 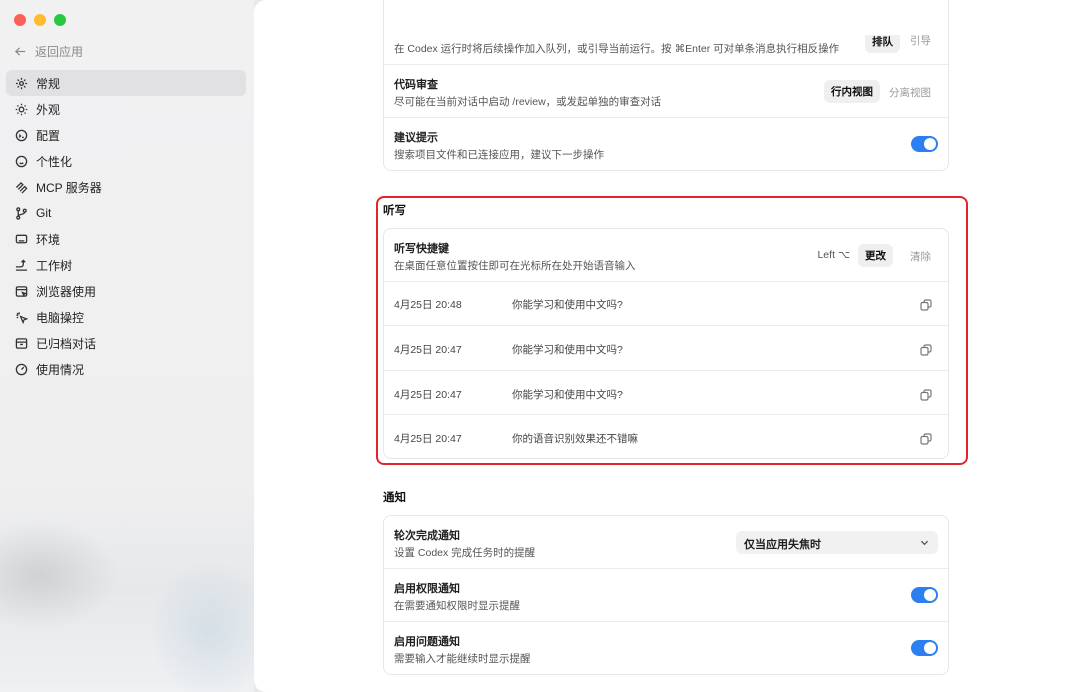 What do you see at coordinates (126, 343) in the screenshot?
I see `sidebar-item-archived: 已归档对话` at bounding box center [126, 343].